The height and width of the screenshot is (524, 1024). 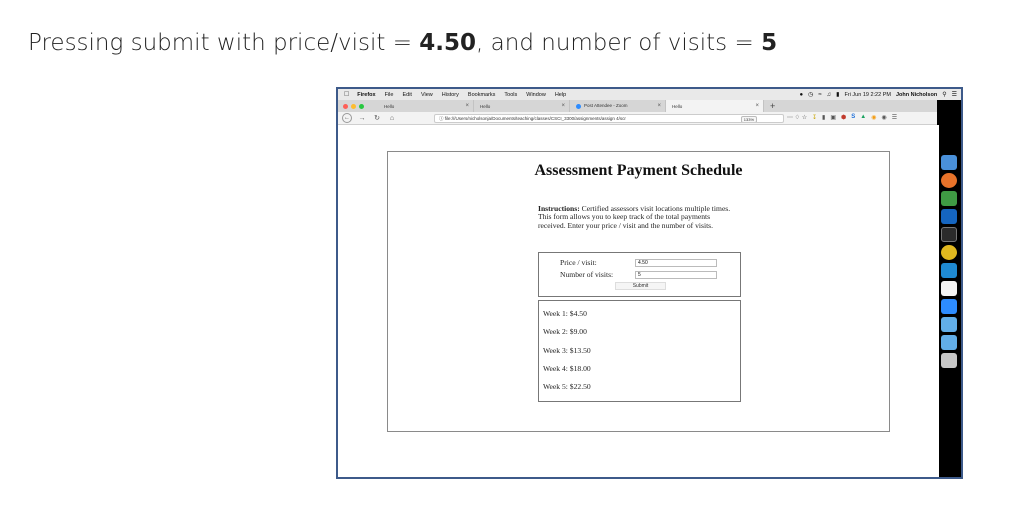 What do you see at coordinates (640, 286) in the screenshot?
I see `submit-button: Submit` at bounding box center [640, 286].